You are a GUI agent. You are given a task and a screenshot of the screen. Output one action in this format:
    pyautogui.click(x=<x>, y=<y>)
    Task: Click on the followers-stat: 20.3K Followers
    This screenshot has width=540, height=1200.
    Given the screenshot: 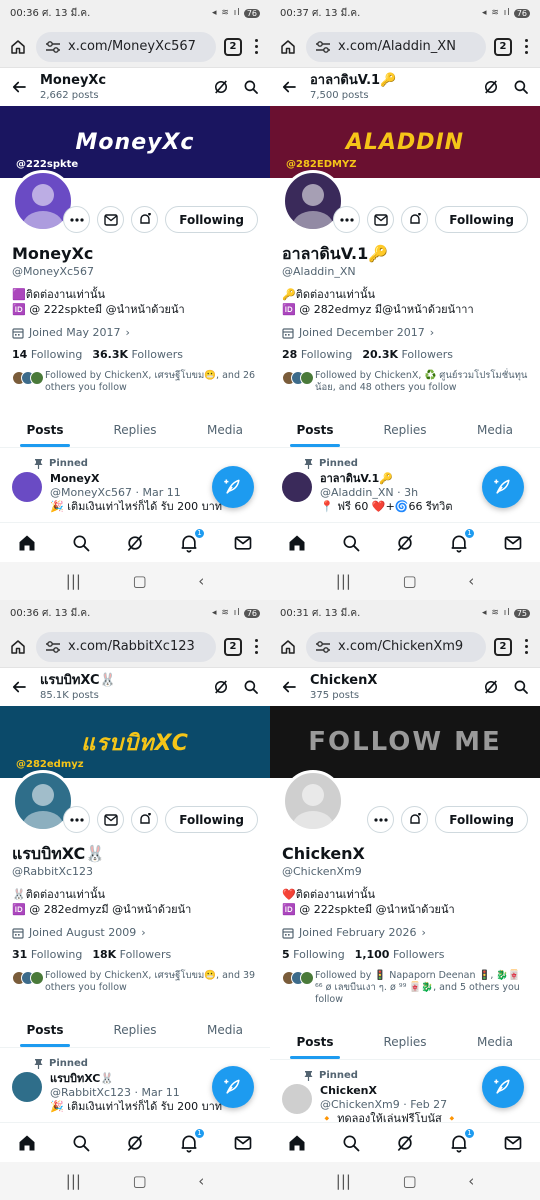 What is the action you would take?
    pyautogui.click(x=407, y=354)
    